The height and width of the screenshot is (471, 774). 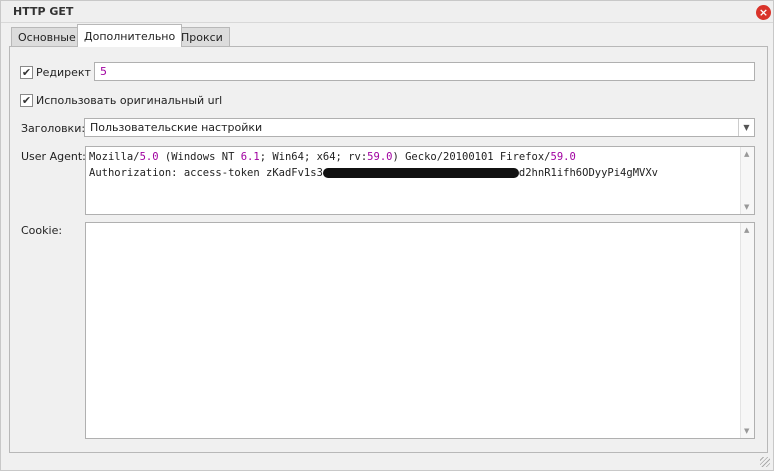 I want to click on tab-proxy: Прокси, so click(x=202, y=37).